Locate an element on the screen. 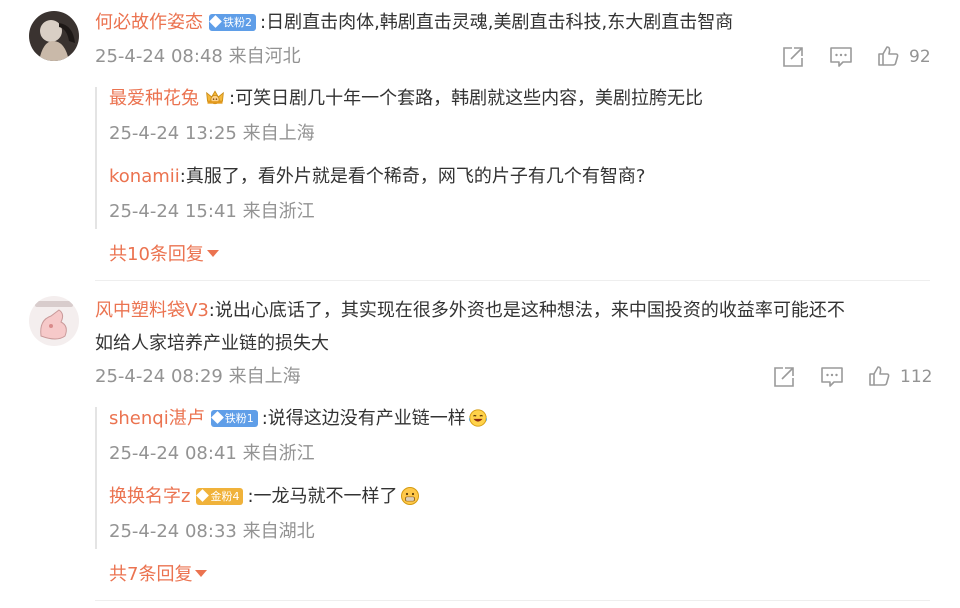 This screenshot has width=960, height=608. reply-meta: 25-4-24 08:41 来自浙江 is located at coordinates (212, 454).